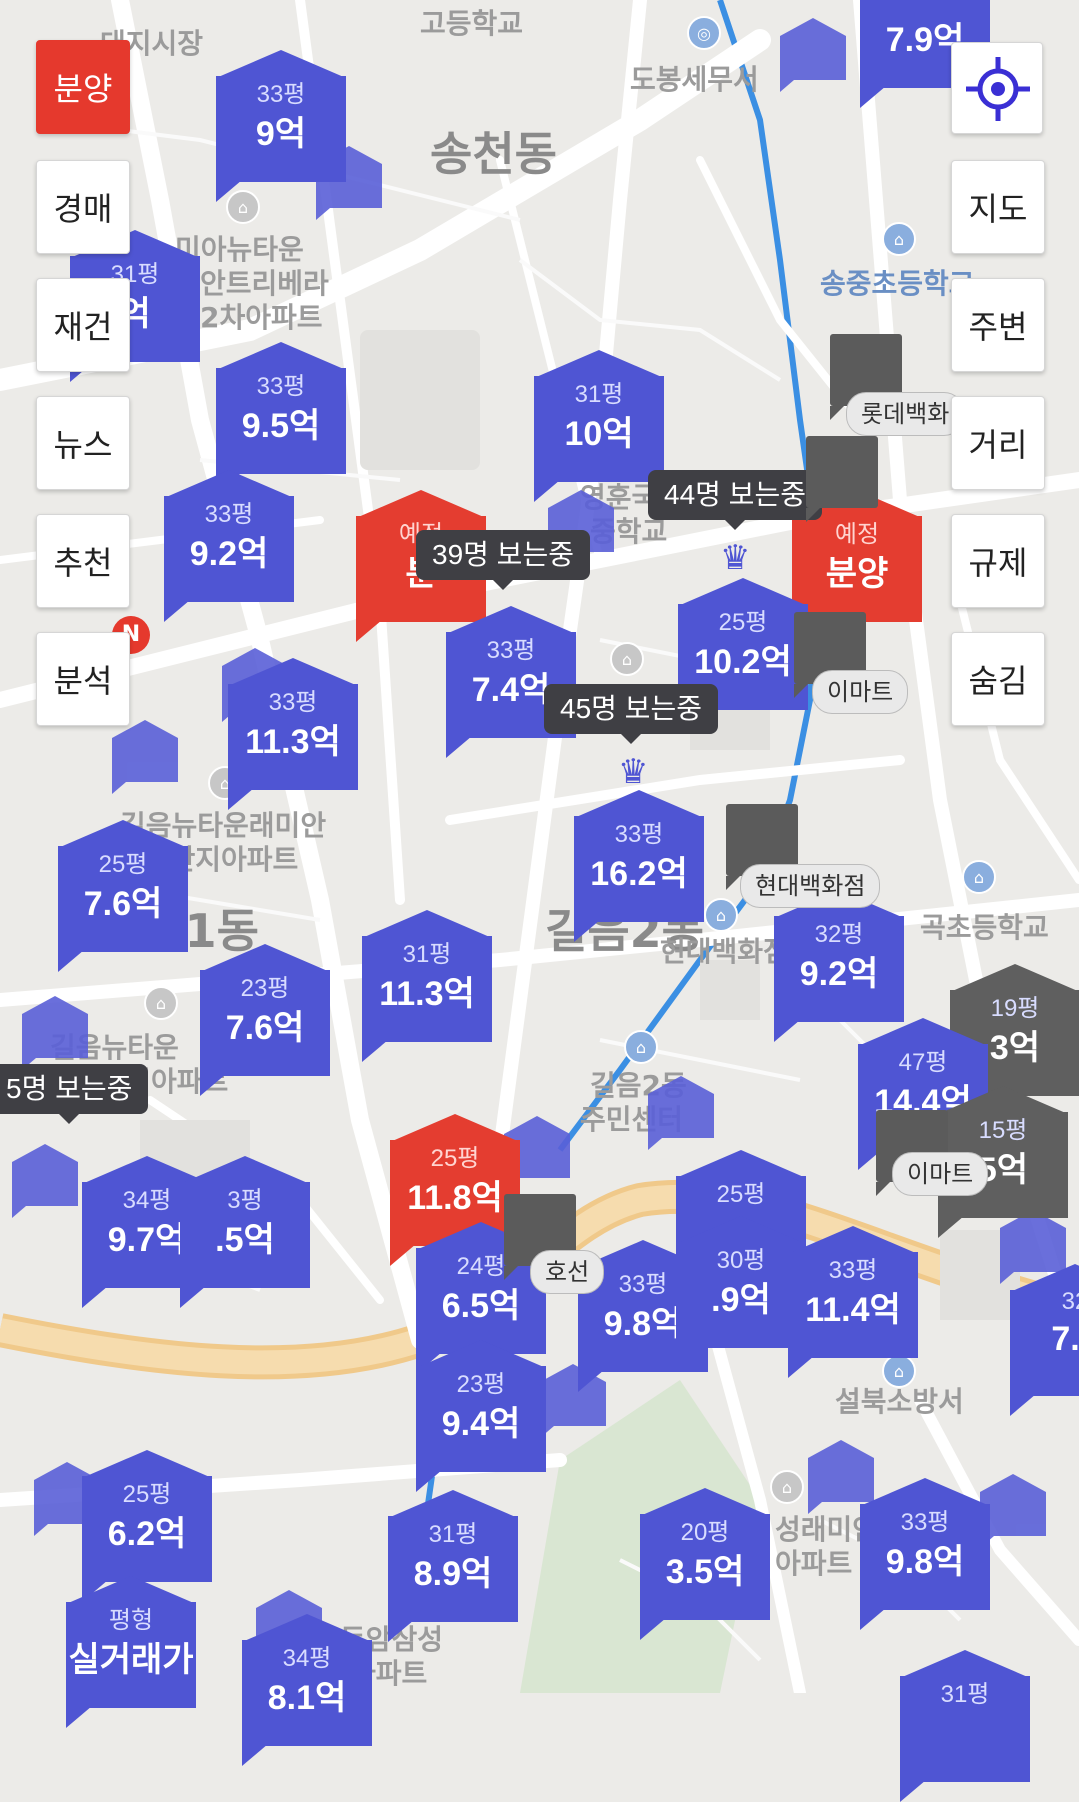 Image resolution: width=1079 pixels, height=1802 pixels. Describe the element at coordinates (599, 426) in the screenshot. I see `price-marker: 31평 10억` at that location.